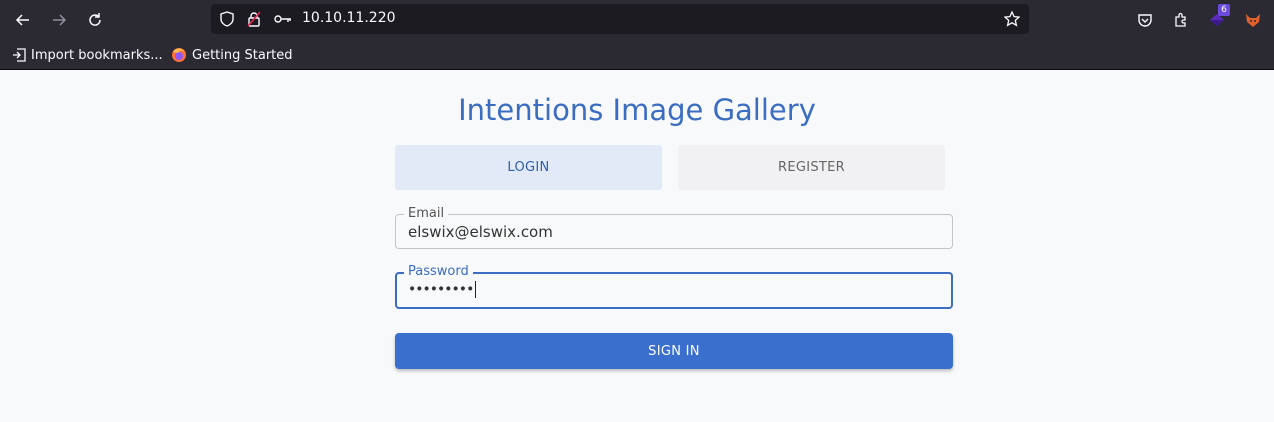  I want to click on arrow-left-icon, so click(22, 20).